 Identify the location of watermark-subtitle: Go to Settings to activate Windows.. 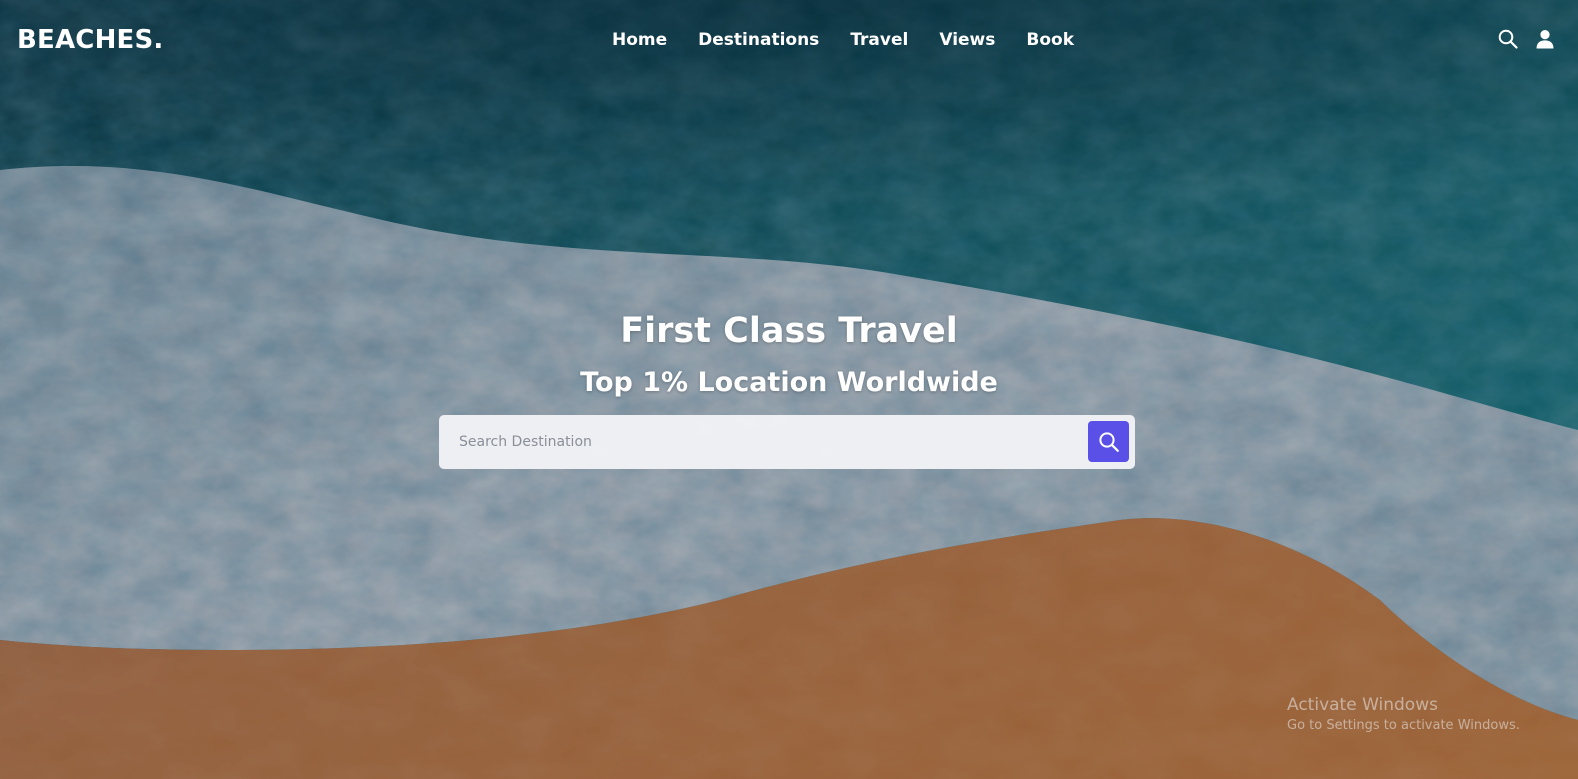
(1403, 725).